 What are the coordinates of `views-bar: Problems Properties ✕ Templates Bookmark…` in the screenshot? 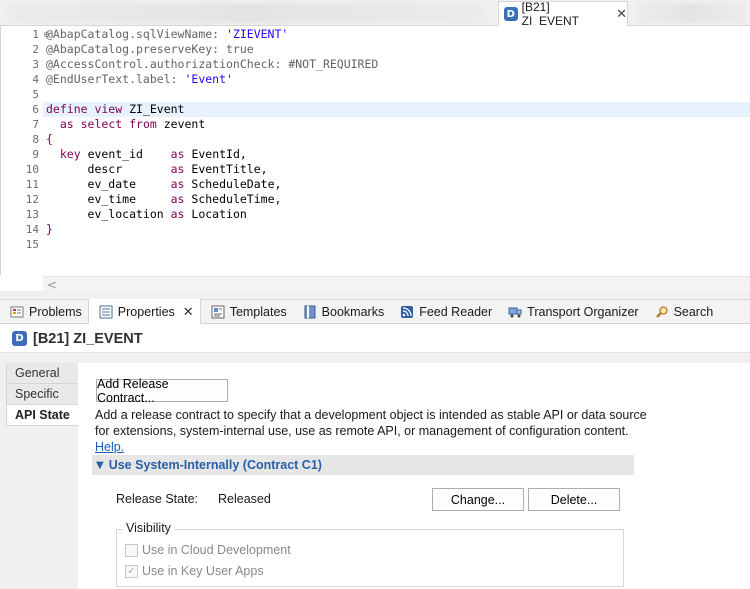 It's located at (375, 311).